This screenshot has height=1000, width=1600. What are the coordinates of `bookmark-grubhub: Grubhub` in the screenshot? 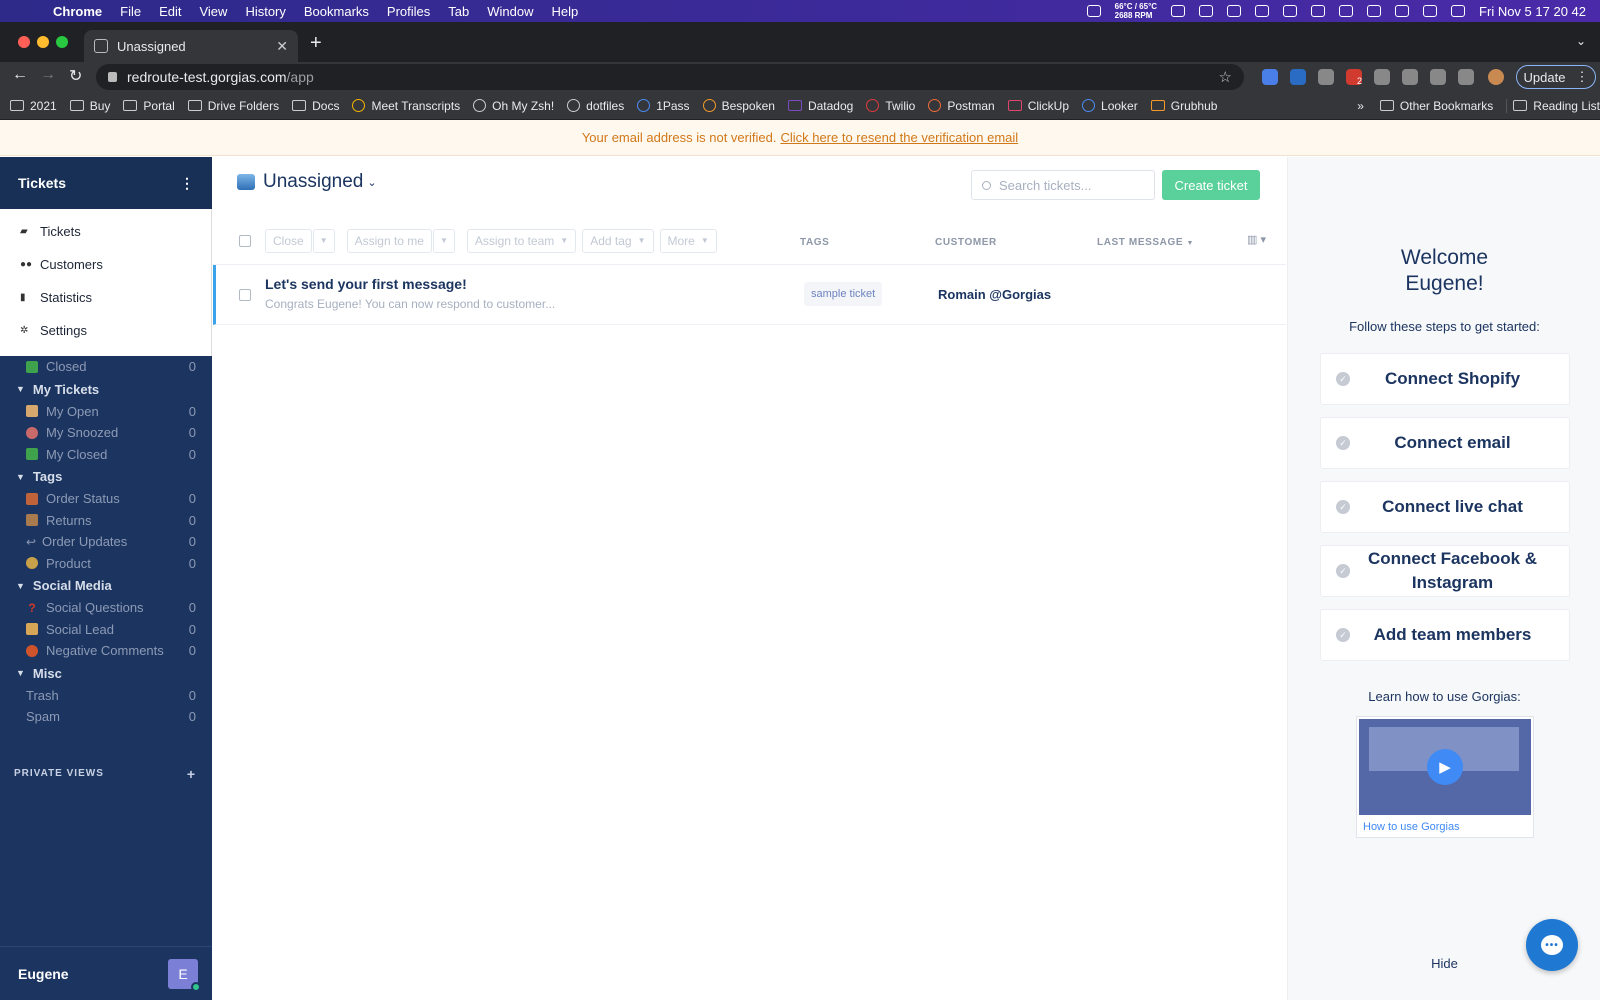 It's located at (1183, 106).